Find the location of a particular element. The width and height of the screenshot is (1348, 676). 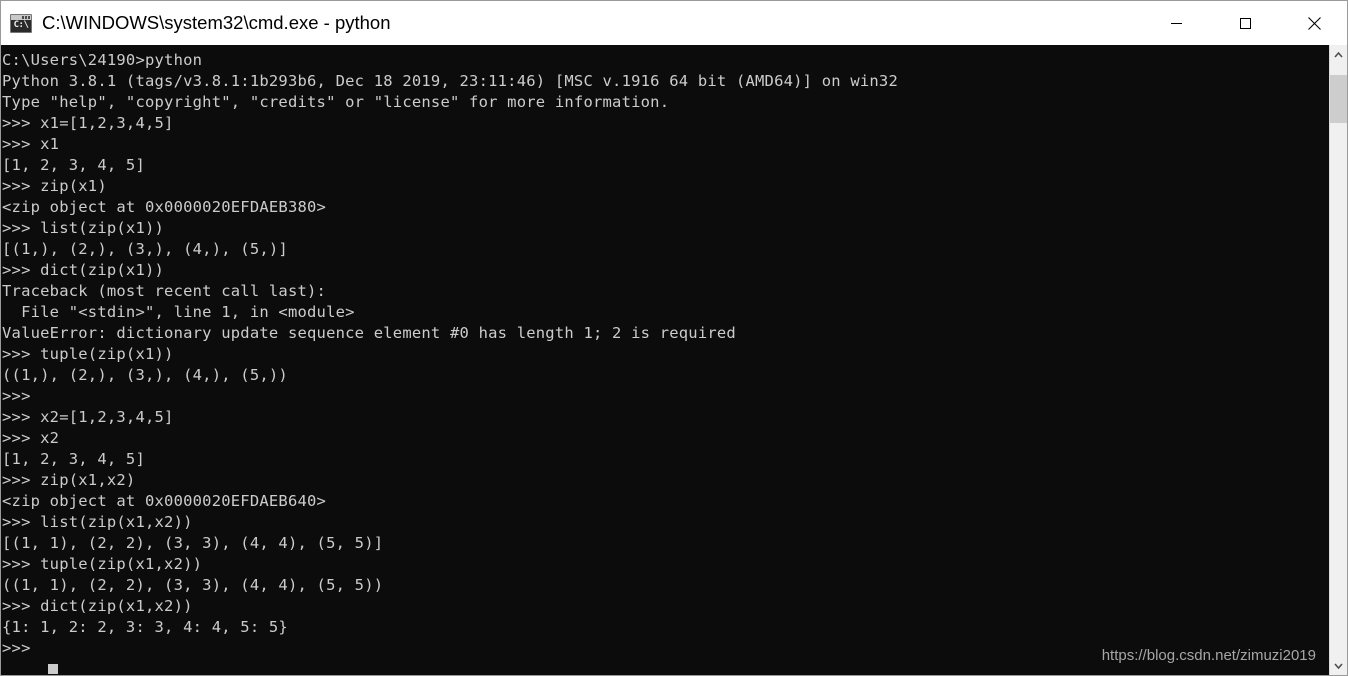

cmd-exe-icon: C:\ is located at coordinates (21, 23).